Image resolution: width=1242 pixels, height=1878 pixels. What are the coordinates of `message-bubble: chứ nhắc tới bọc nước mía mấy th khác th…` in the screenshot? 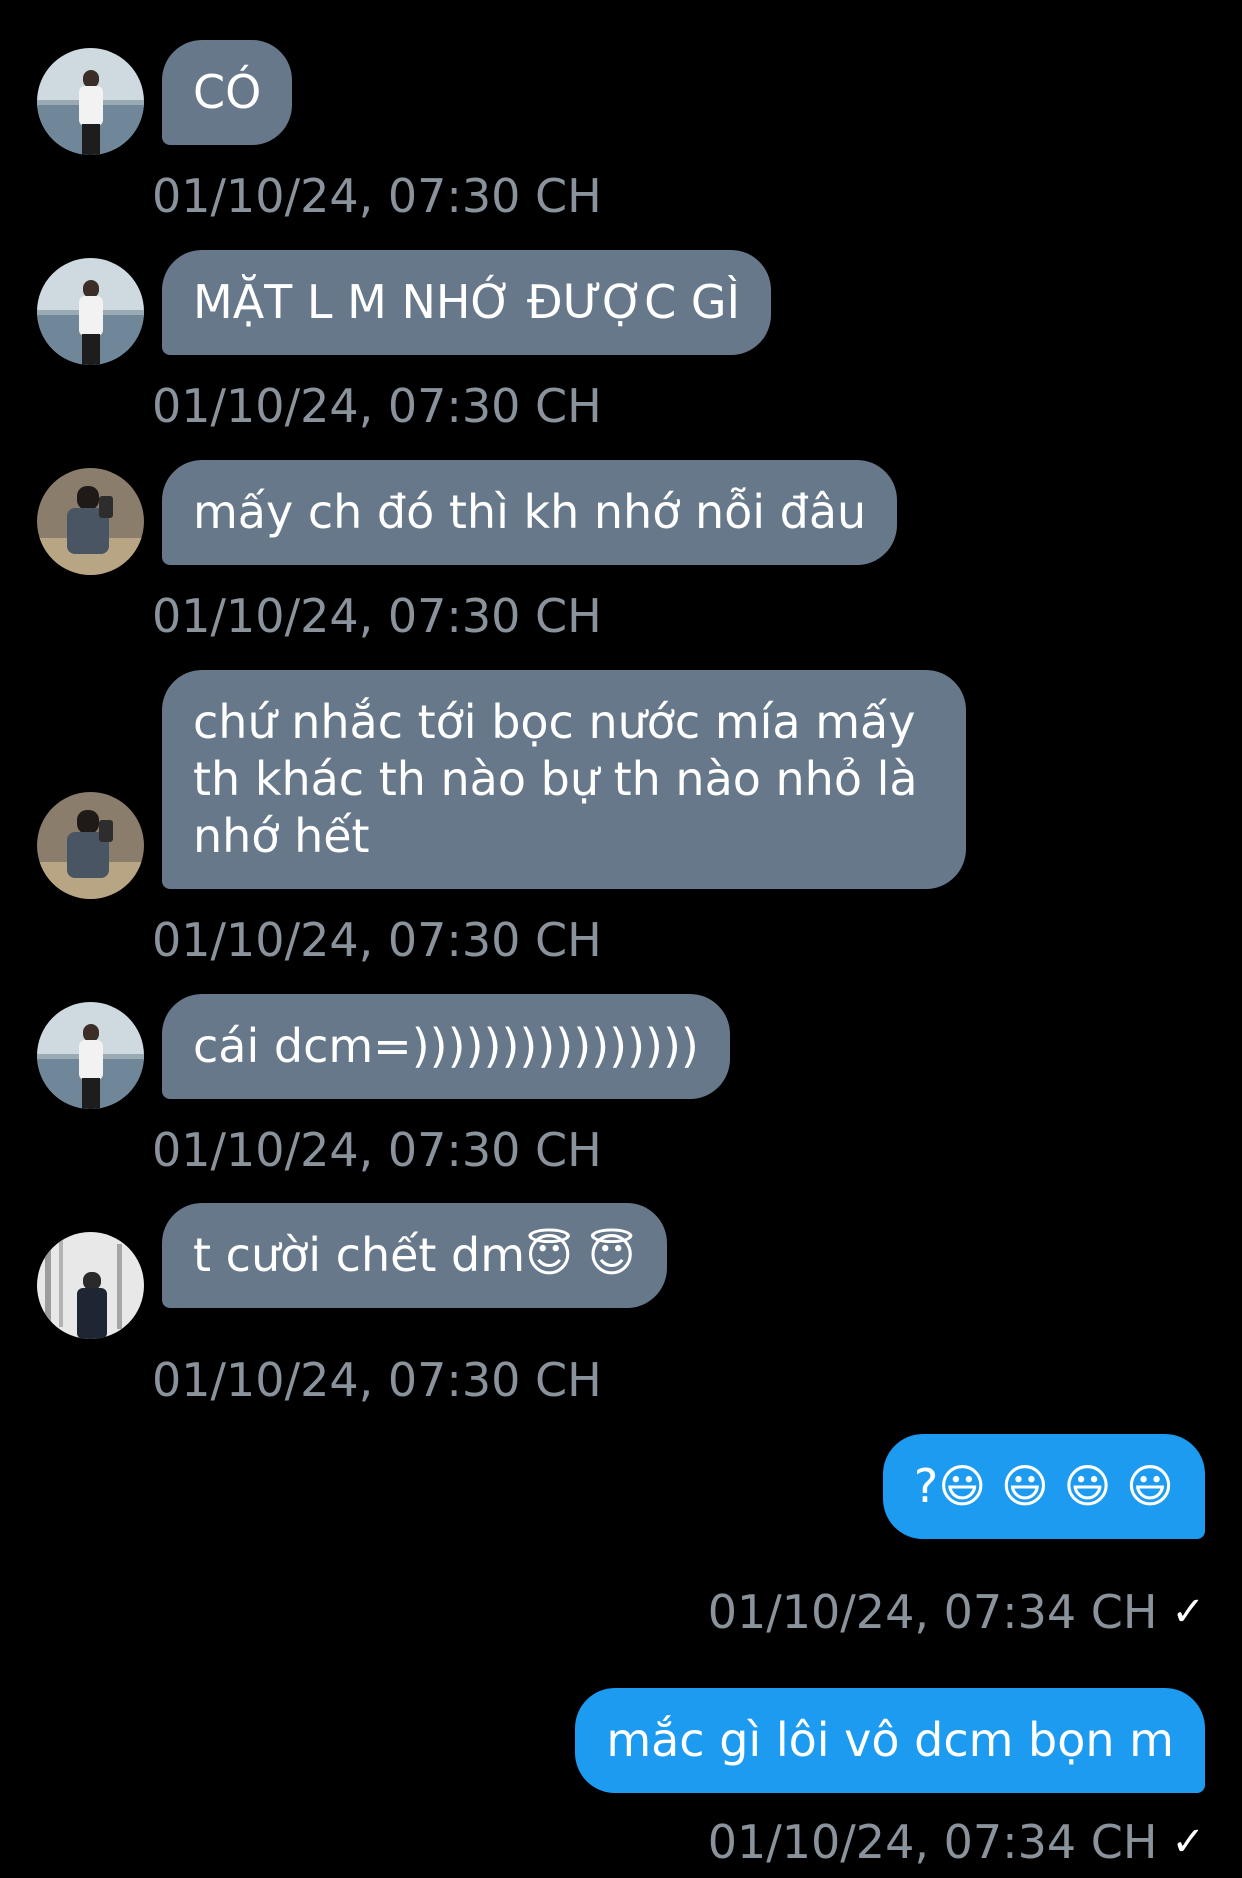 It's located at (564, 779).